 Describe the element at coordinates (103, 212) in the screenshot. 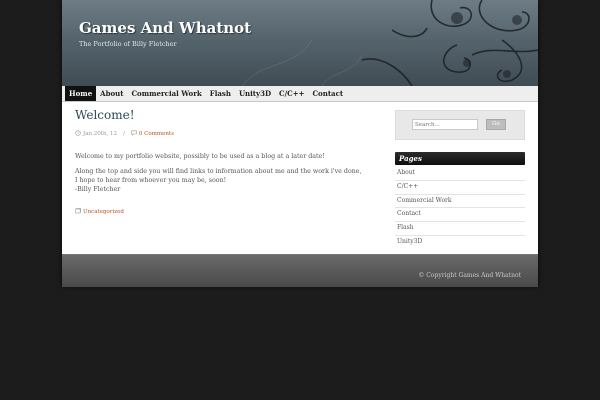

I see `category-link: Uncategorized` at that location.